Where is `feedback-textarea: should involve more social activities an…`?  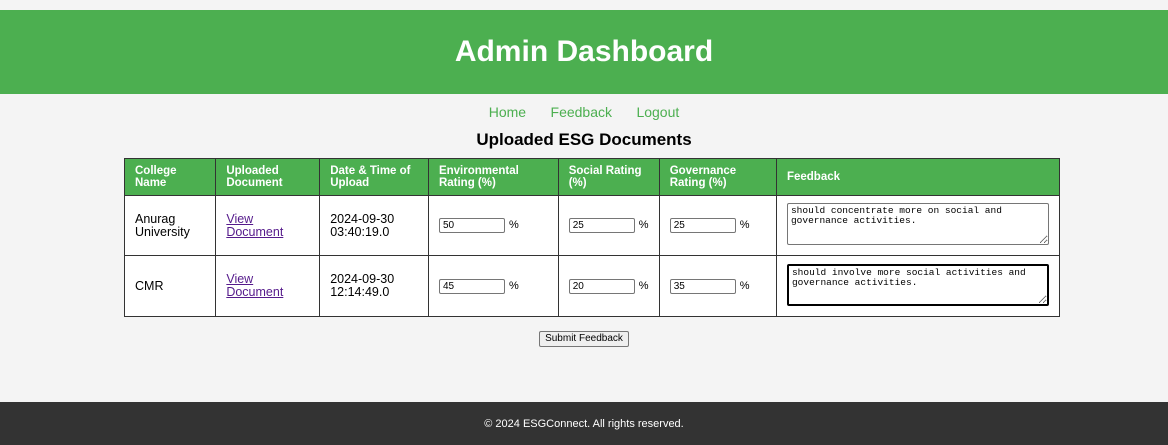
feedback-textarea: should involve more social activities an… is located at coordinates (917, 284).